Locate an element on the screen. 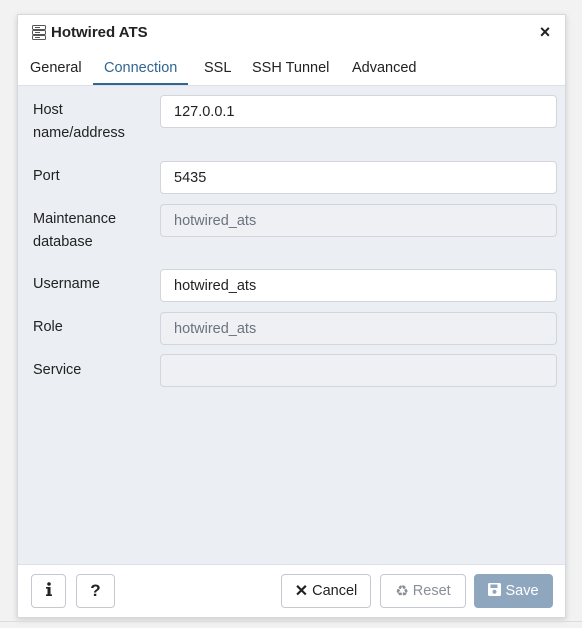  floppy-disk-icon is located at coordinates (495, 591).